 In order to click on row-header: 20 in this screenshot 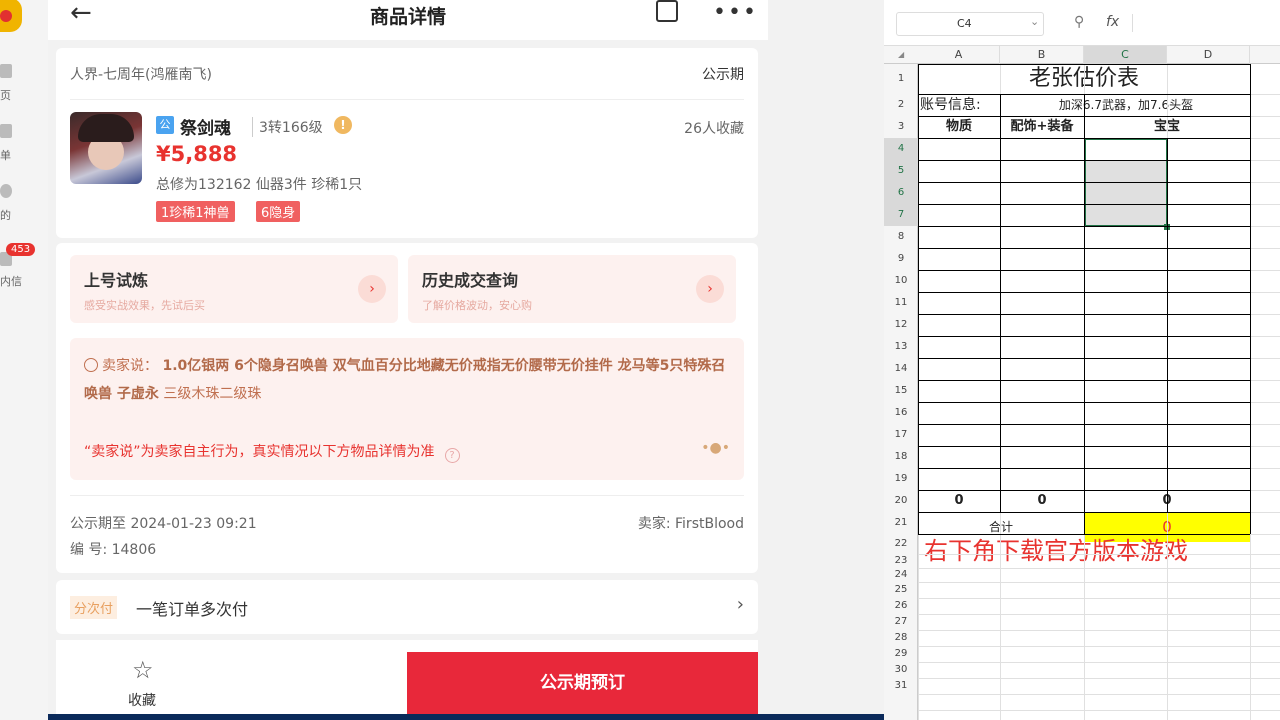, I will do `click(901, 501)`.